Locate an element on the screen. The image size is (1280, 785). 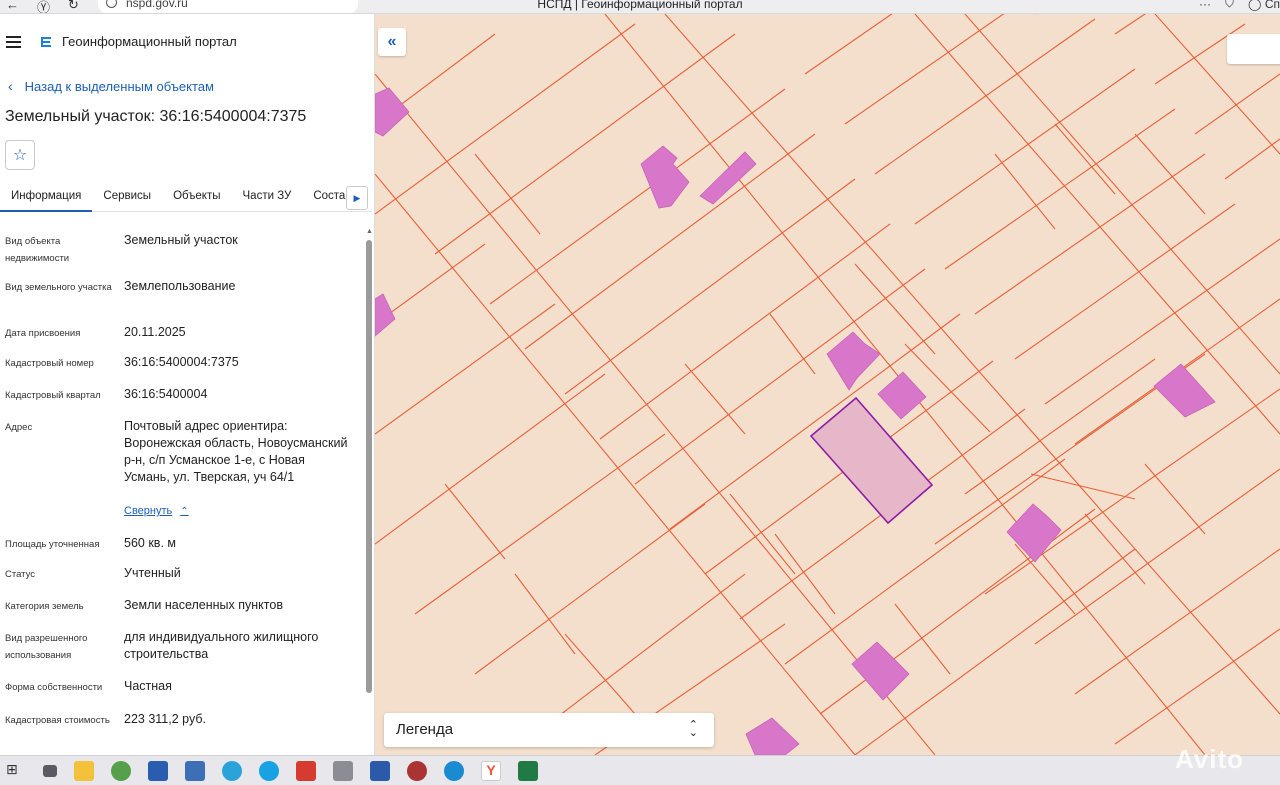
alice-icon: ◯ is located at coordinates (1255, 5).